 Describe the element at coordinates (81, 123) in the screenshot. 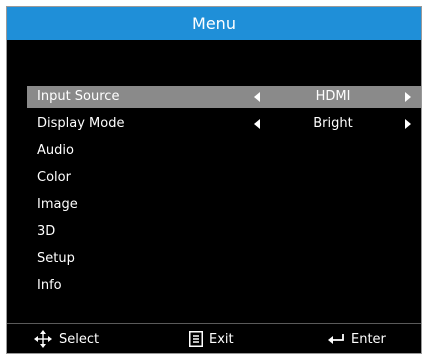

I see `menu-item-label: Display Mode` at that location.